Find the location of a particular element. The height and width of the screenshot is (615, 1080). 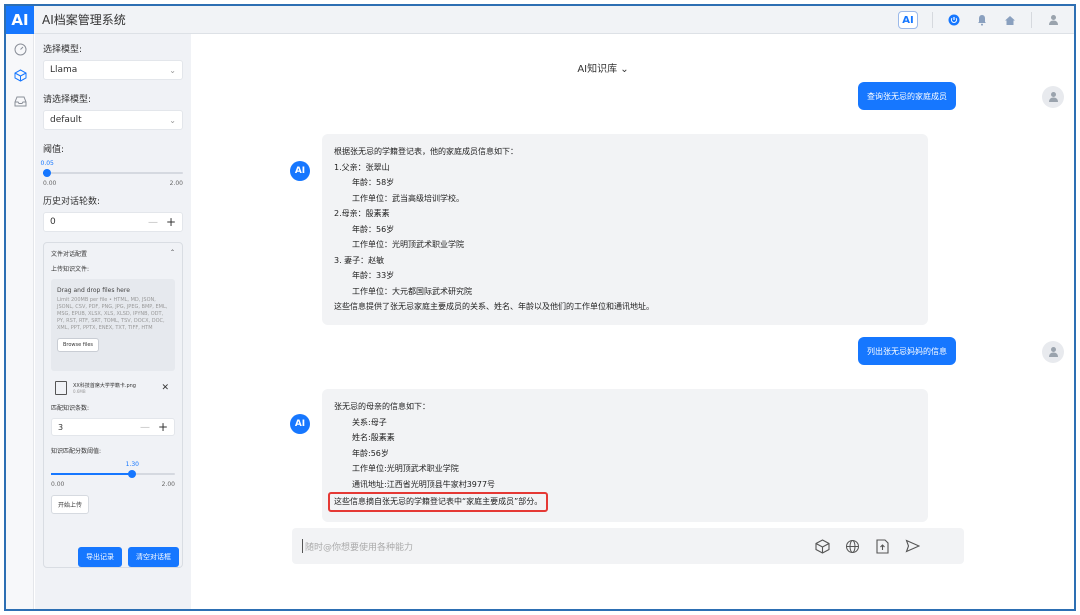

app-logo: AI is located at coordinates (20, 20).